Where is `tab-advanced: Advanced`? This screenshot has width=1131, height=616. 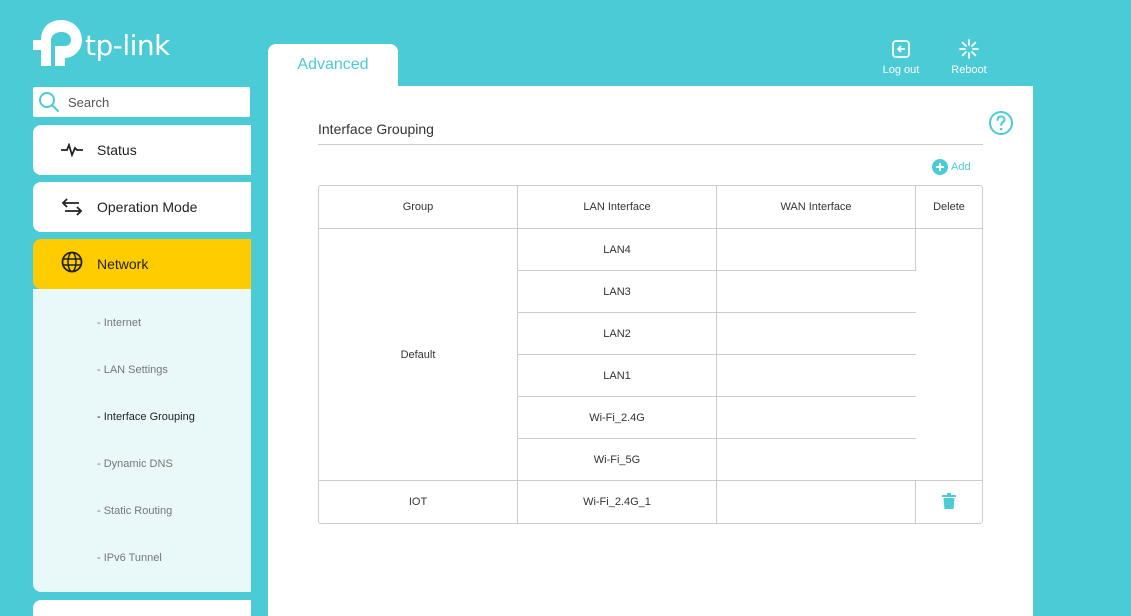 tab-advanced: Advanced is located at coordinates (333, 66).